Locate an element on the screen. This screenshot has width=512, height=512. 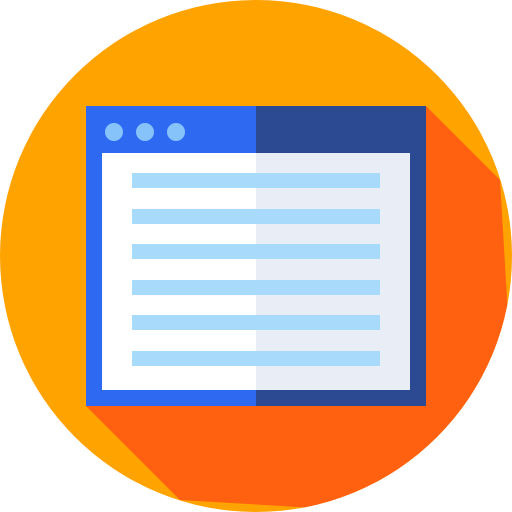
window-controls is located at coordinates (145, 132).